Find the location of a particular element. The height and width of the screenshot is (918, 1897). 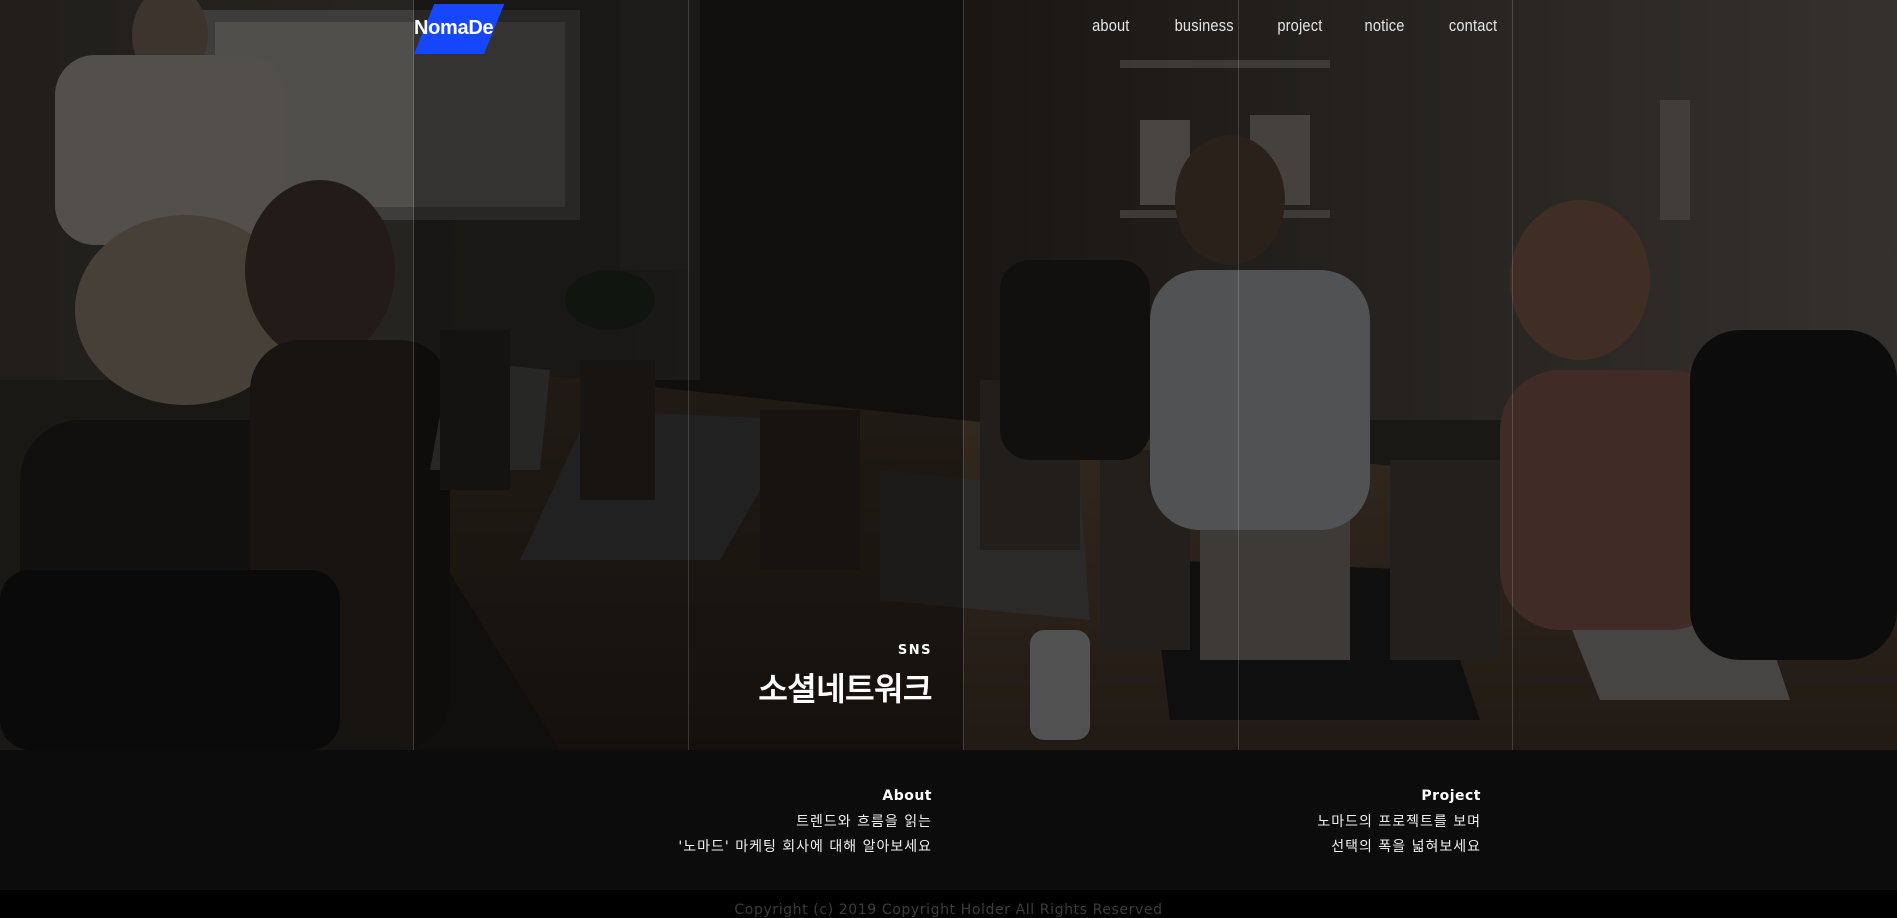

main-nav: about business project notice contact is located at coordinates (1273, 26).